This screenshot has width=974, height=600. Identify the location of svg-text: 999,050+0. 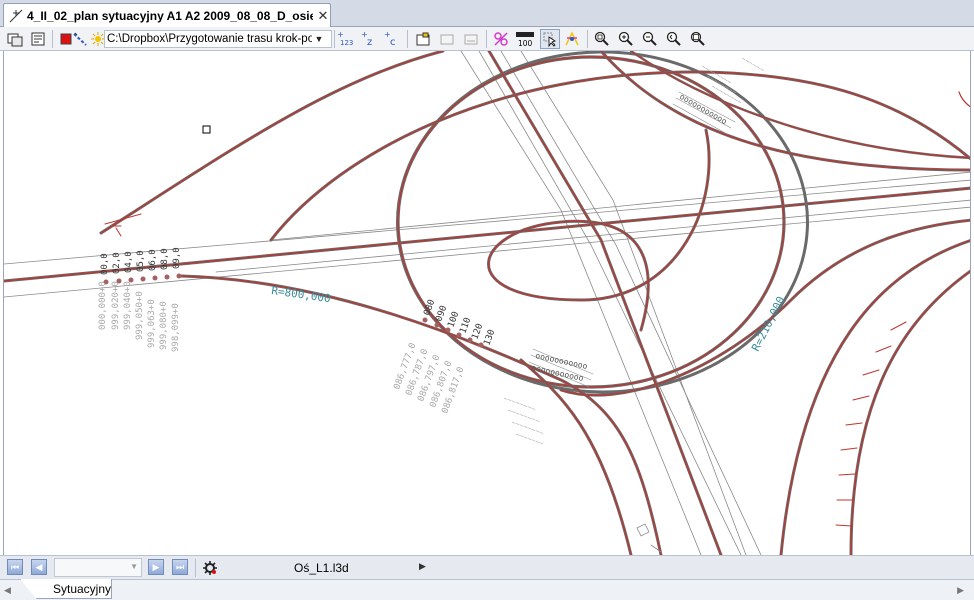
(140, 315).